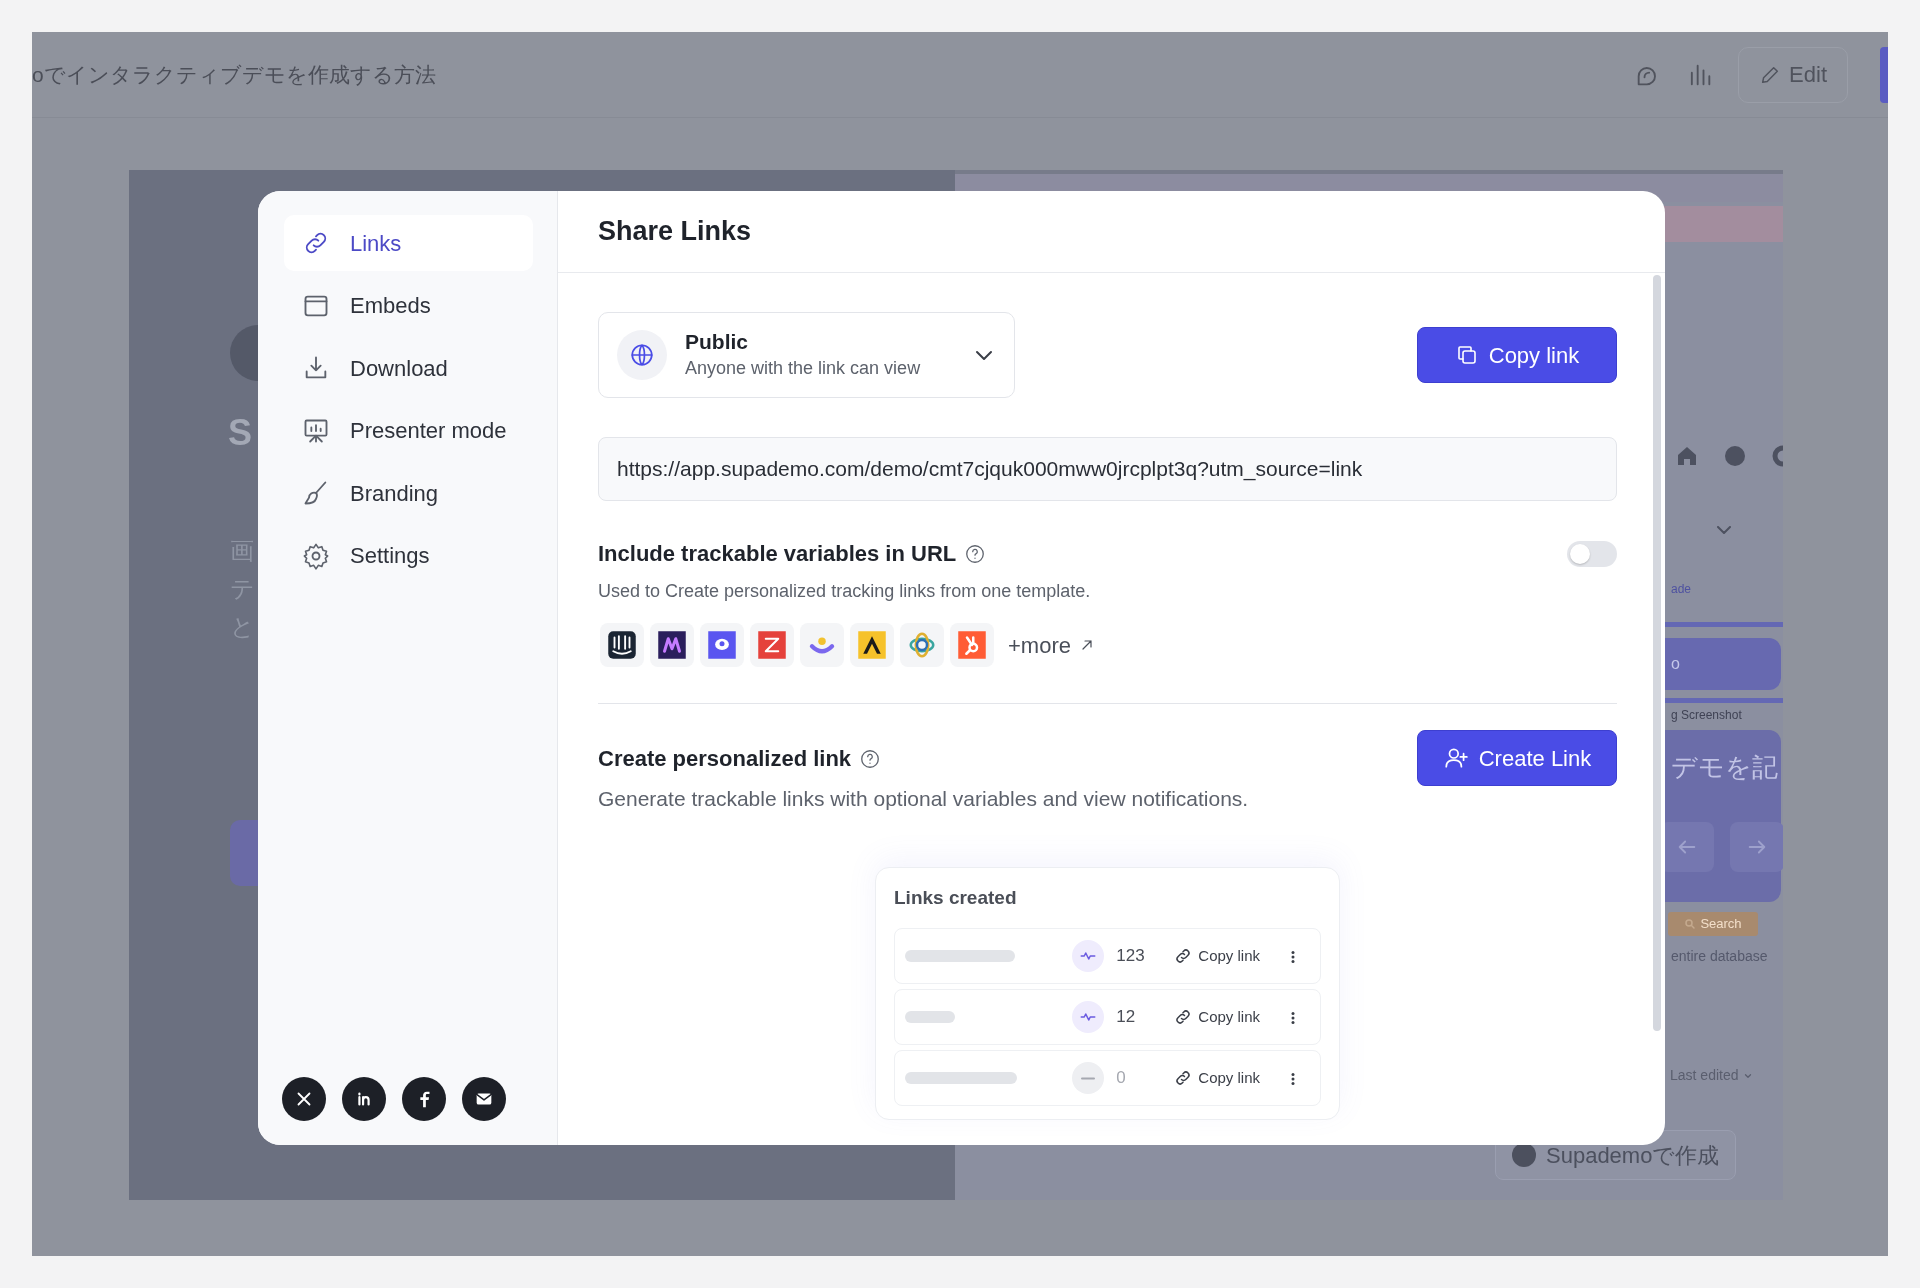  What do you see at coordinates (725, 759) in the screenshot?
I see `section-label: Create personalized link` at bounding box center [725, 759].